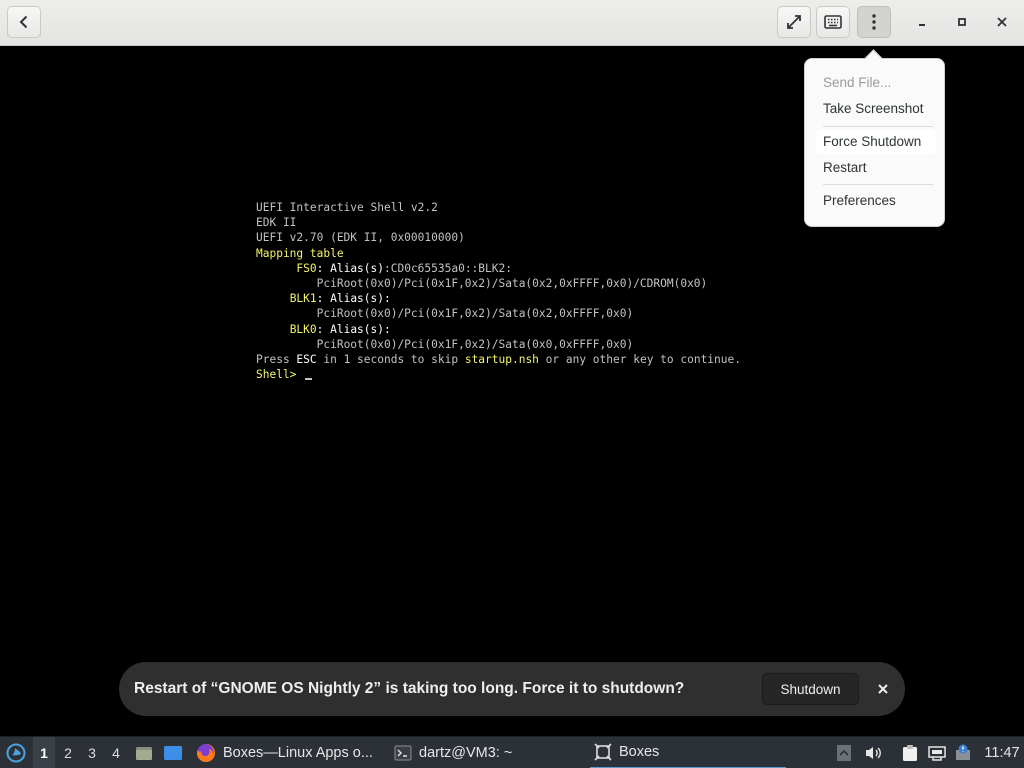  I want to click on header-bar, so click(512, 23).